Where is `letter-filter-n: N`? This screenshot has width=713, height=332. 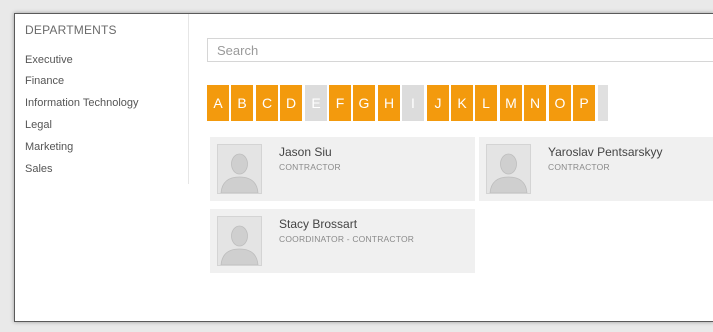 letter-filter-n: N is located at coordinates (535, 103).